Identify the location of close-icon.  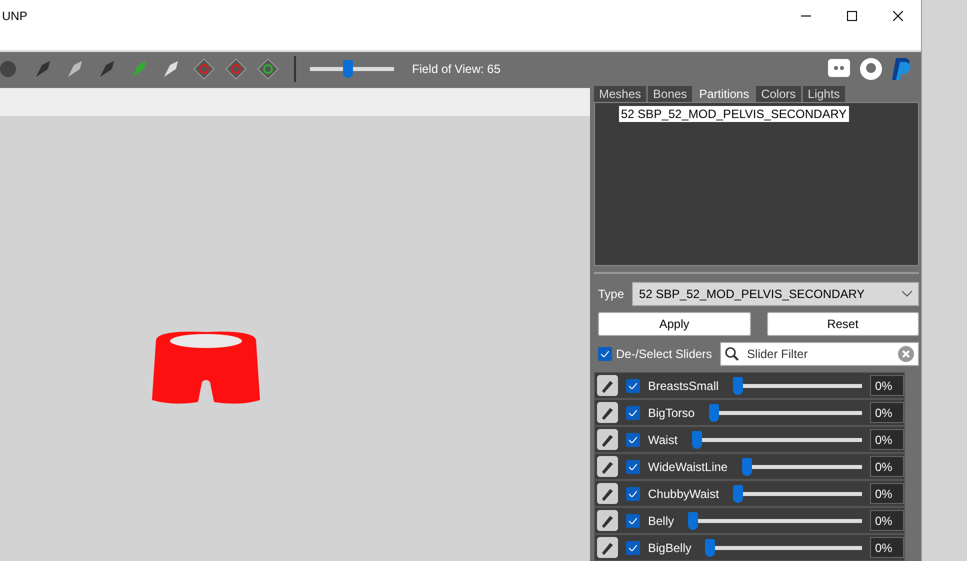
(898, 16).